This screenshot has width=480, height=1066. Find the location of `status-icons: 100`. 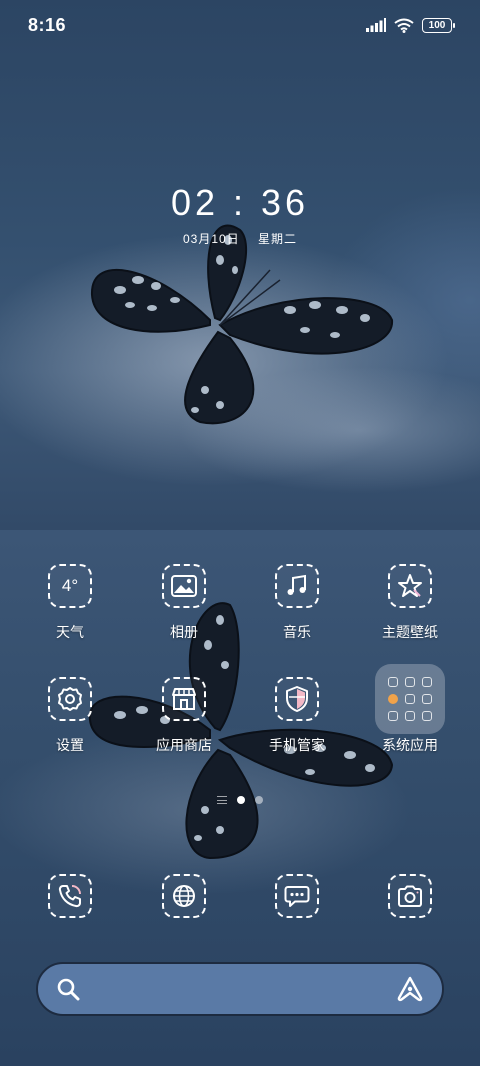

status-icons: 100 is located at coordinates (410, 25).